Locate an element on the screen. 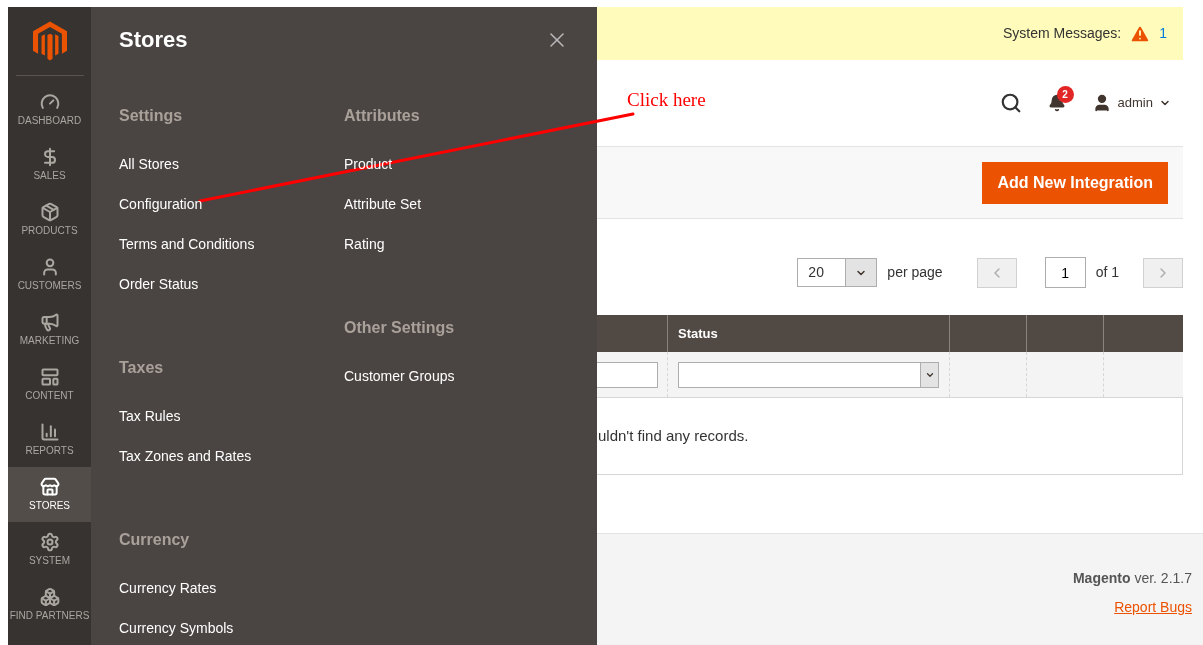 The image size is (1203, 645). blocks-icon is located at coordinates (49, 597).